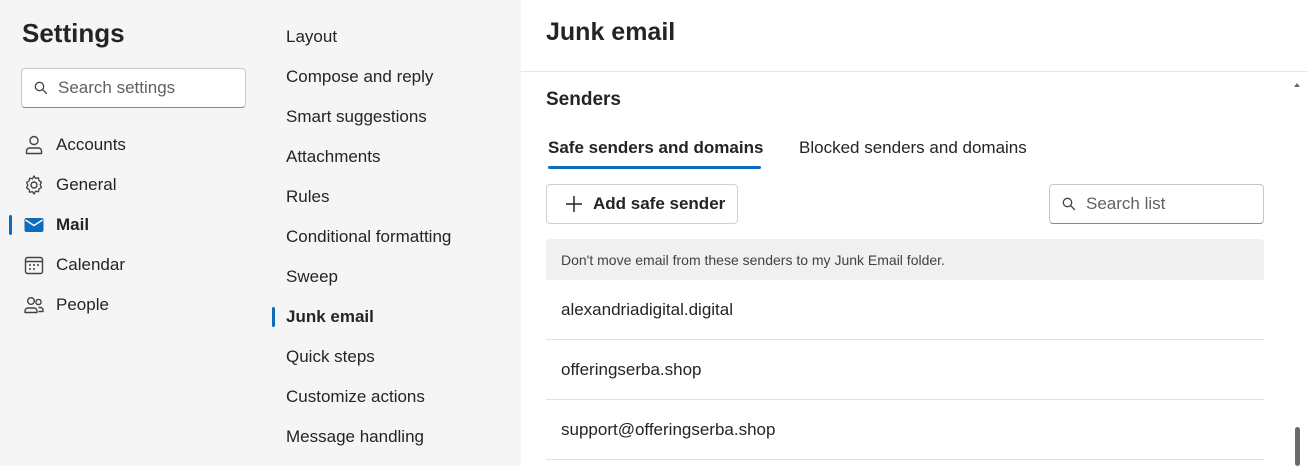 This screenshot has width=1307, height=466. Describe the element at coordinates (395, 77) in the screenshot. I see `mid-item-compose-and-reply: Compose and reply` at that location.